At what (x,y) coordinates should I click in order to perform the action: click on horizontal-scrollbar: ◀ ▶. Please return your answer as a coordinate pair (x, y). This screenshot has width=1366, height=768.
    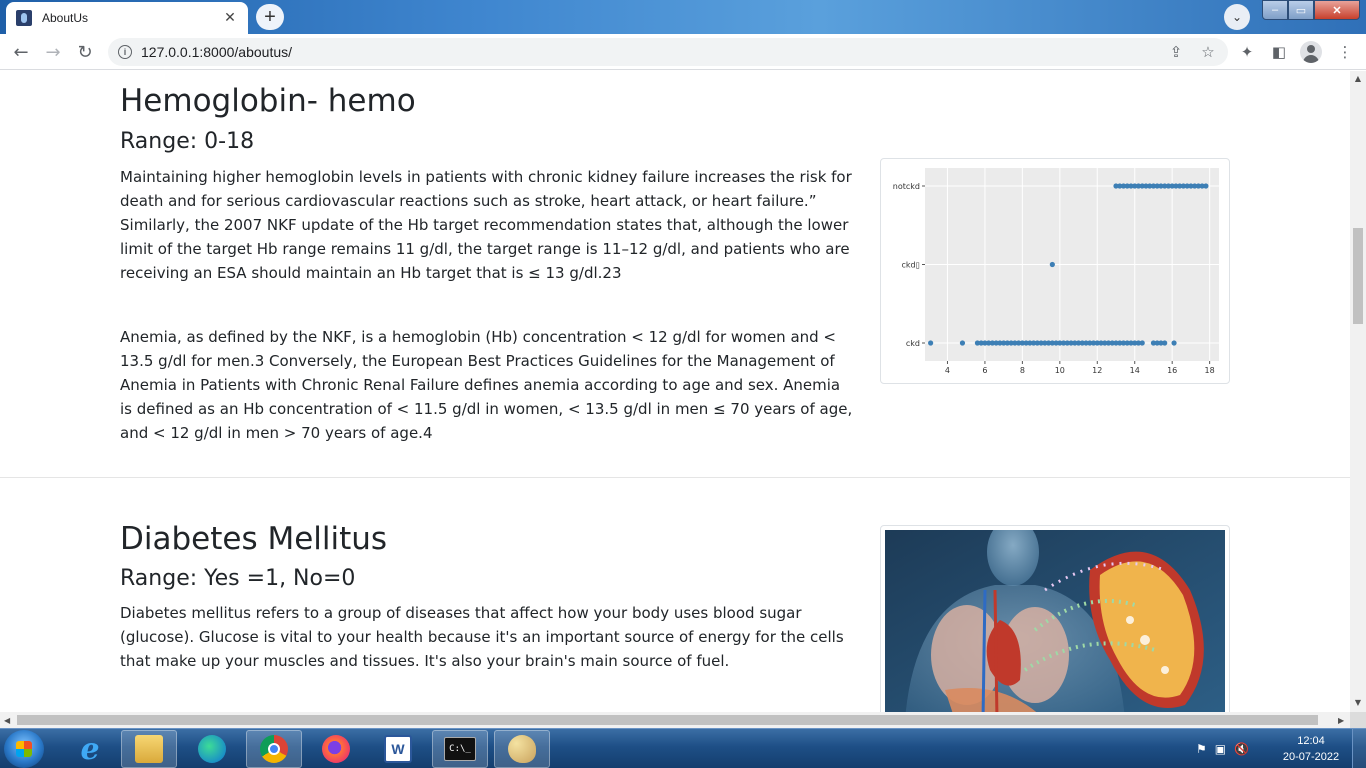
    Looking at the image, I should click on (675, 720).